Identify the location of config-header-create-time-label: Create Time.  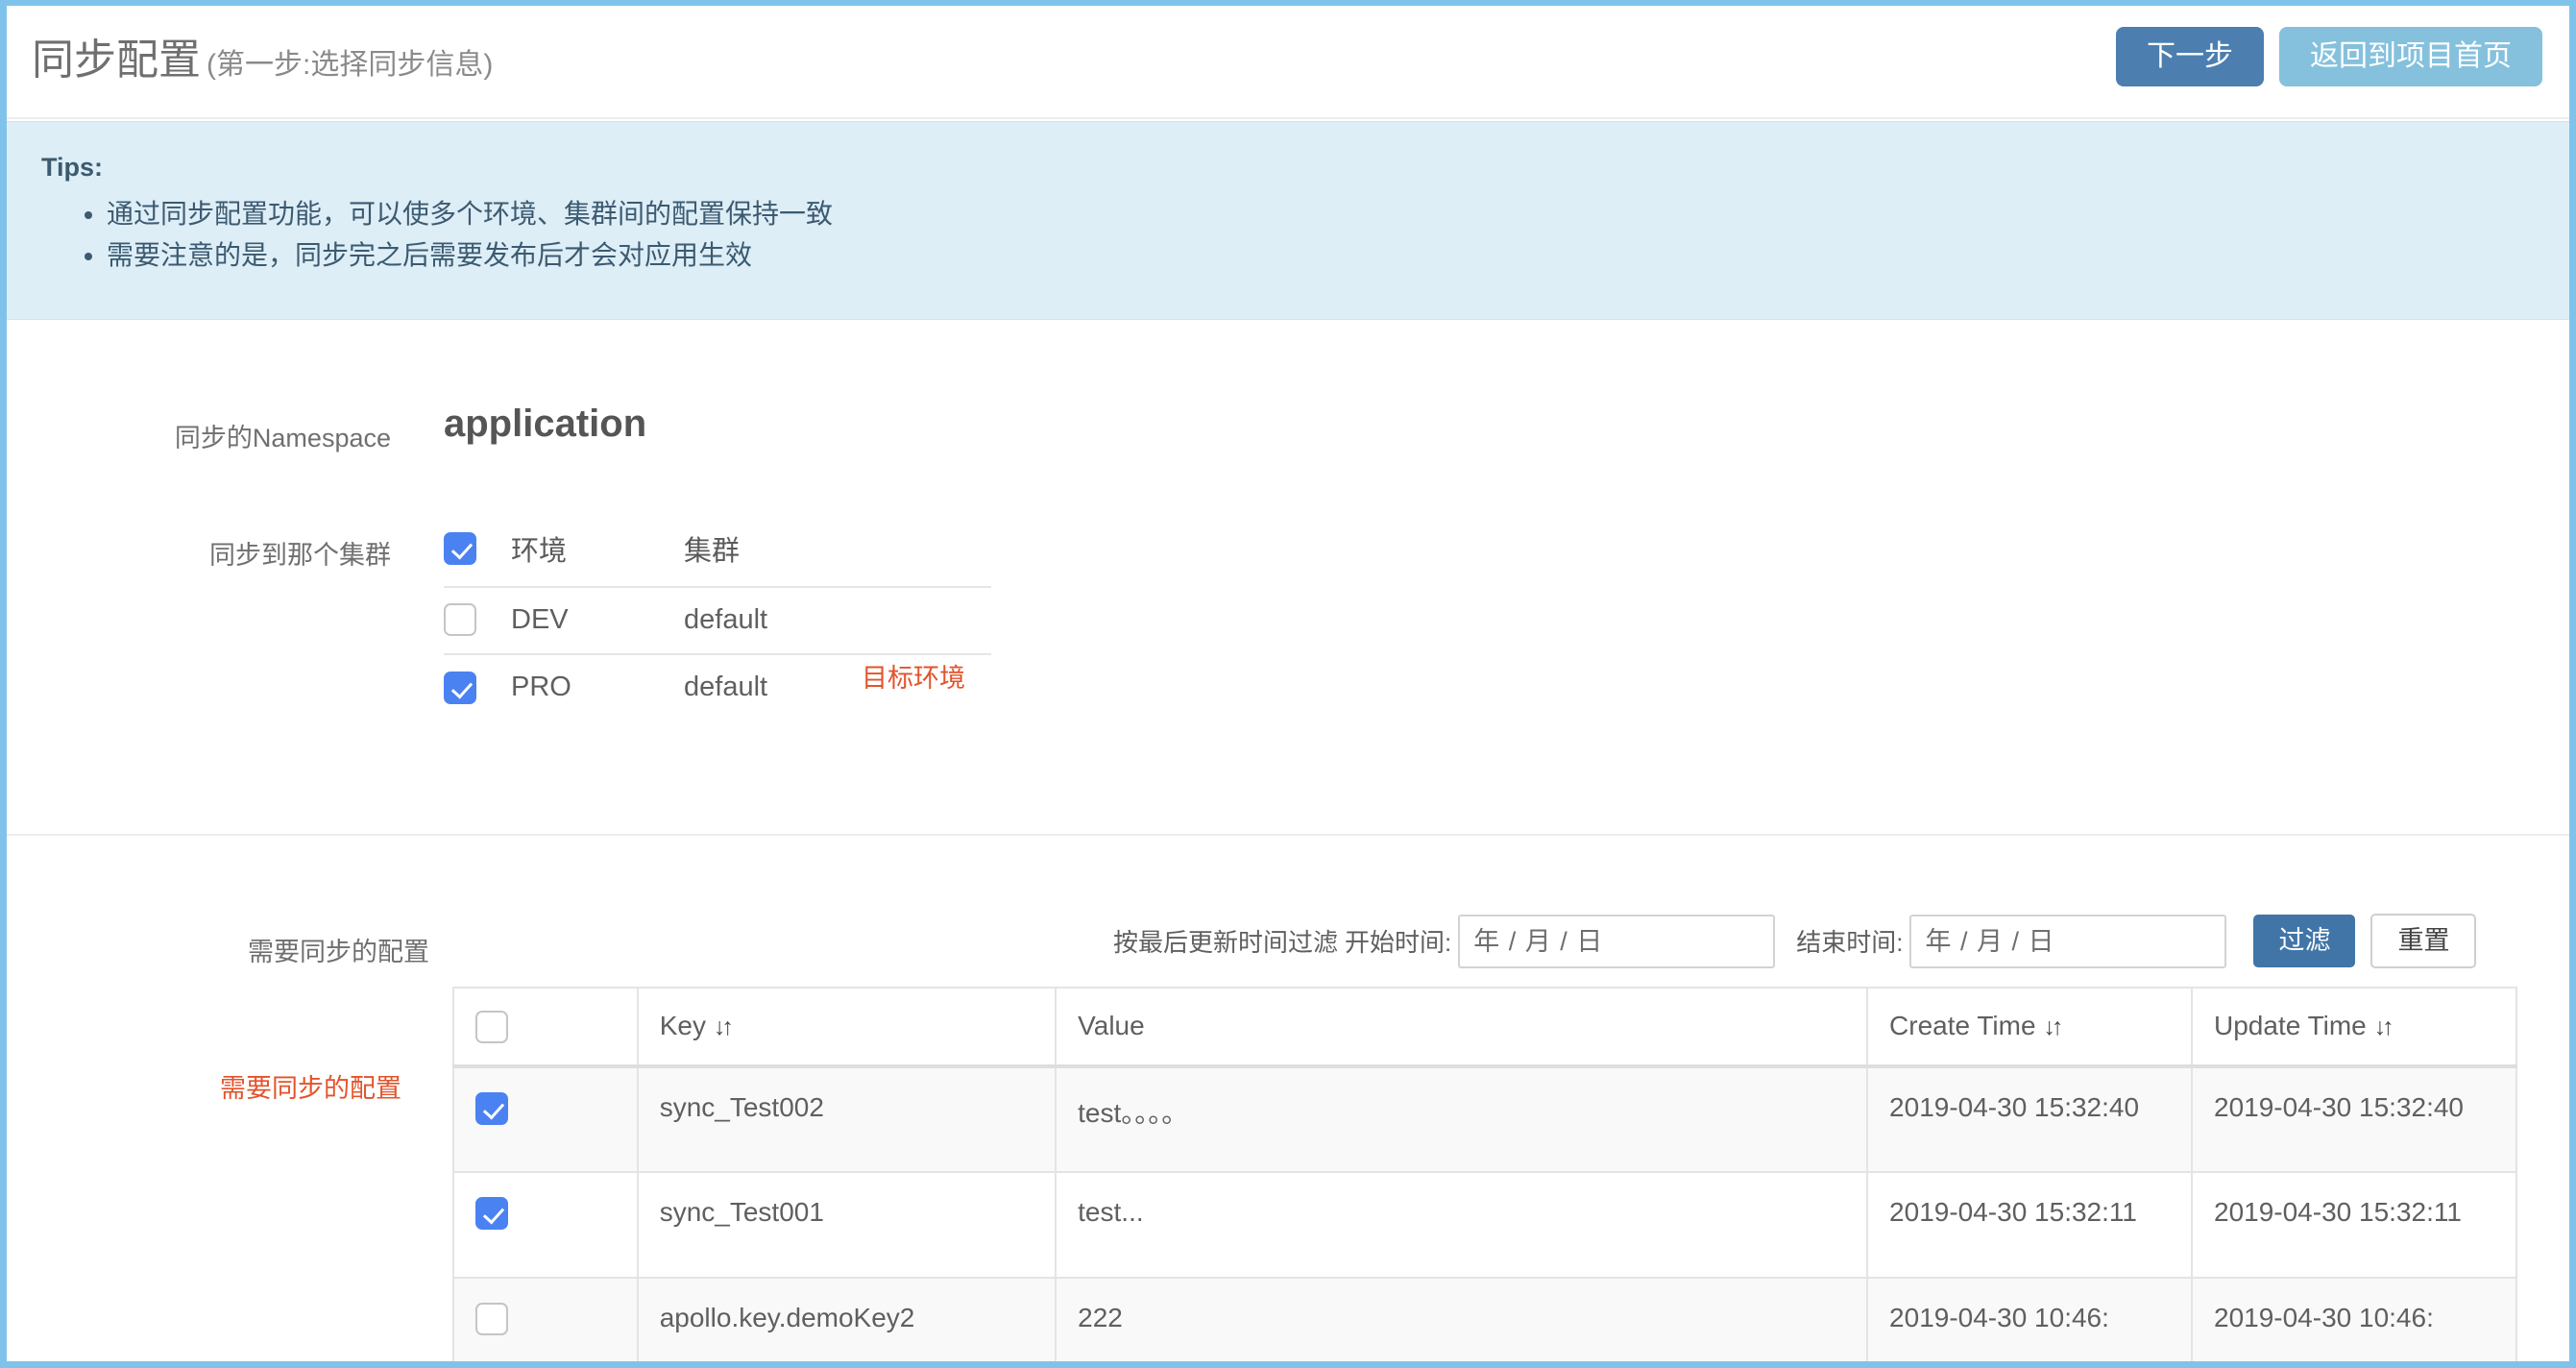
(1963, 1026).